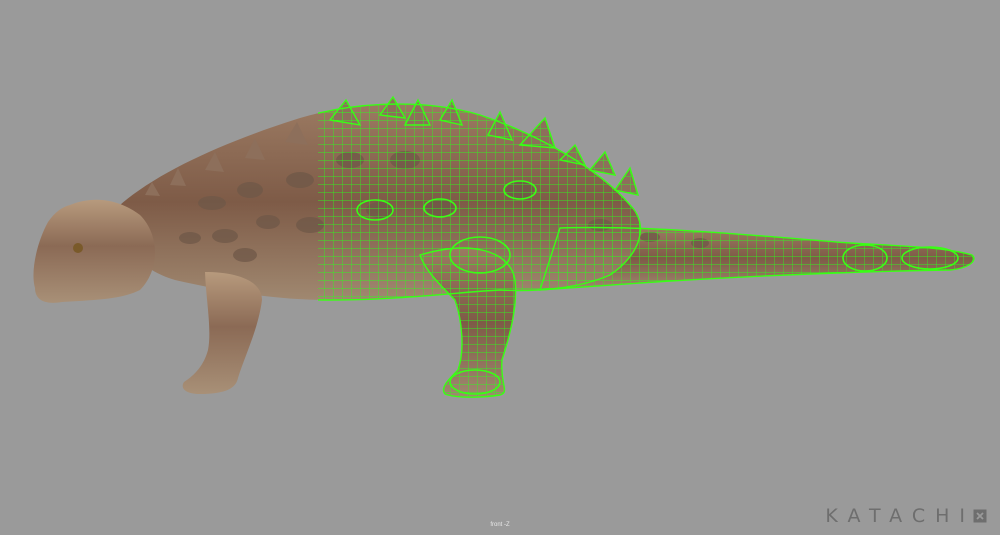  What do you see at coordinates (980, 516) in the screenshot?
I see `square-x-icon` at bounding box center [980, 516].